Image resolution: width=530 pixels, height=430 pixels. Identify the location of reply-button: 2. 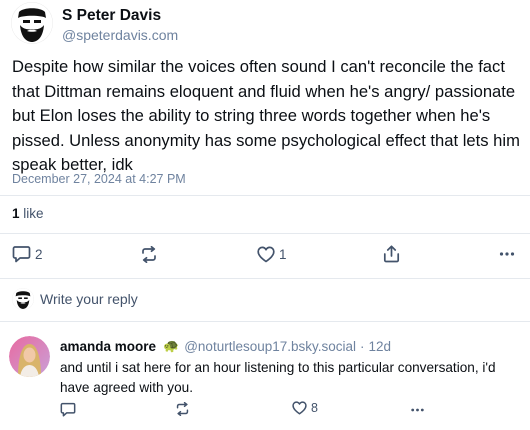
(27, 254).